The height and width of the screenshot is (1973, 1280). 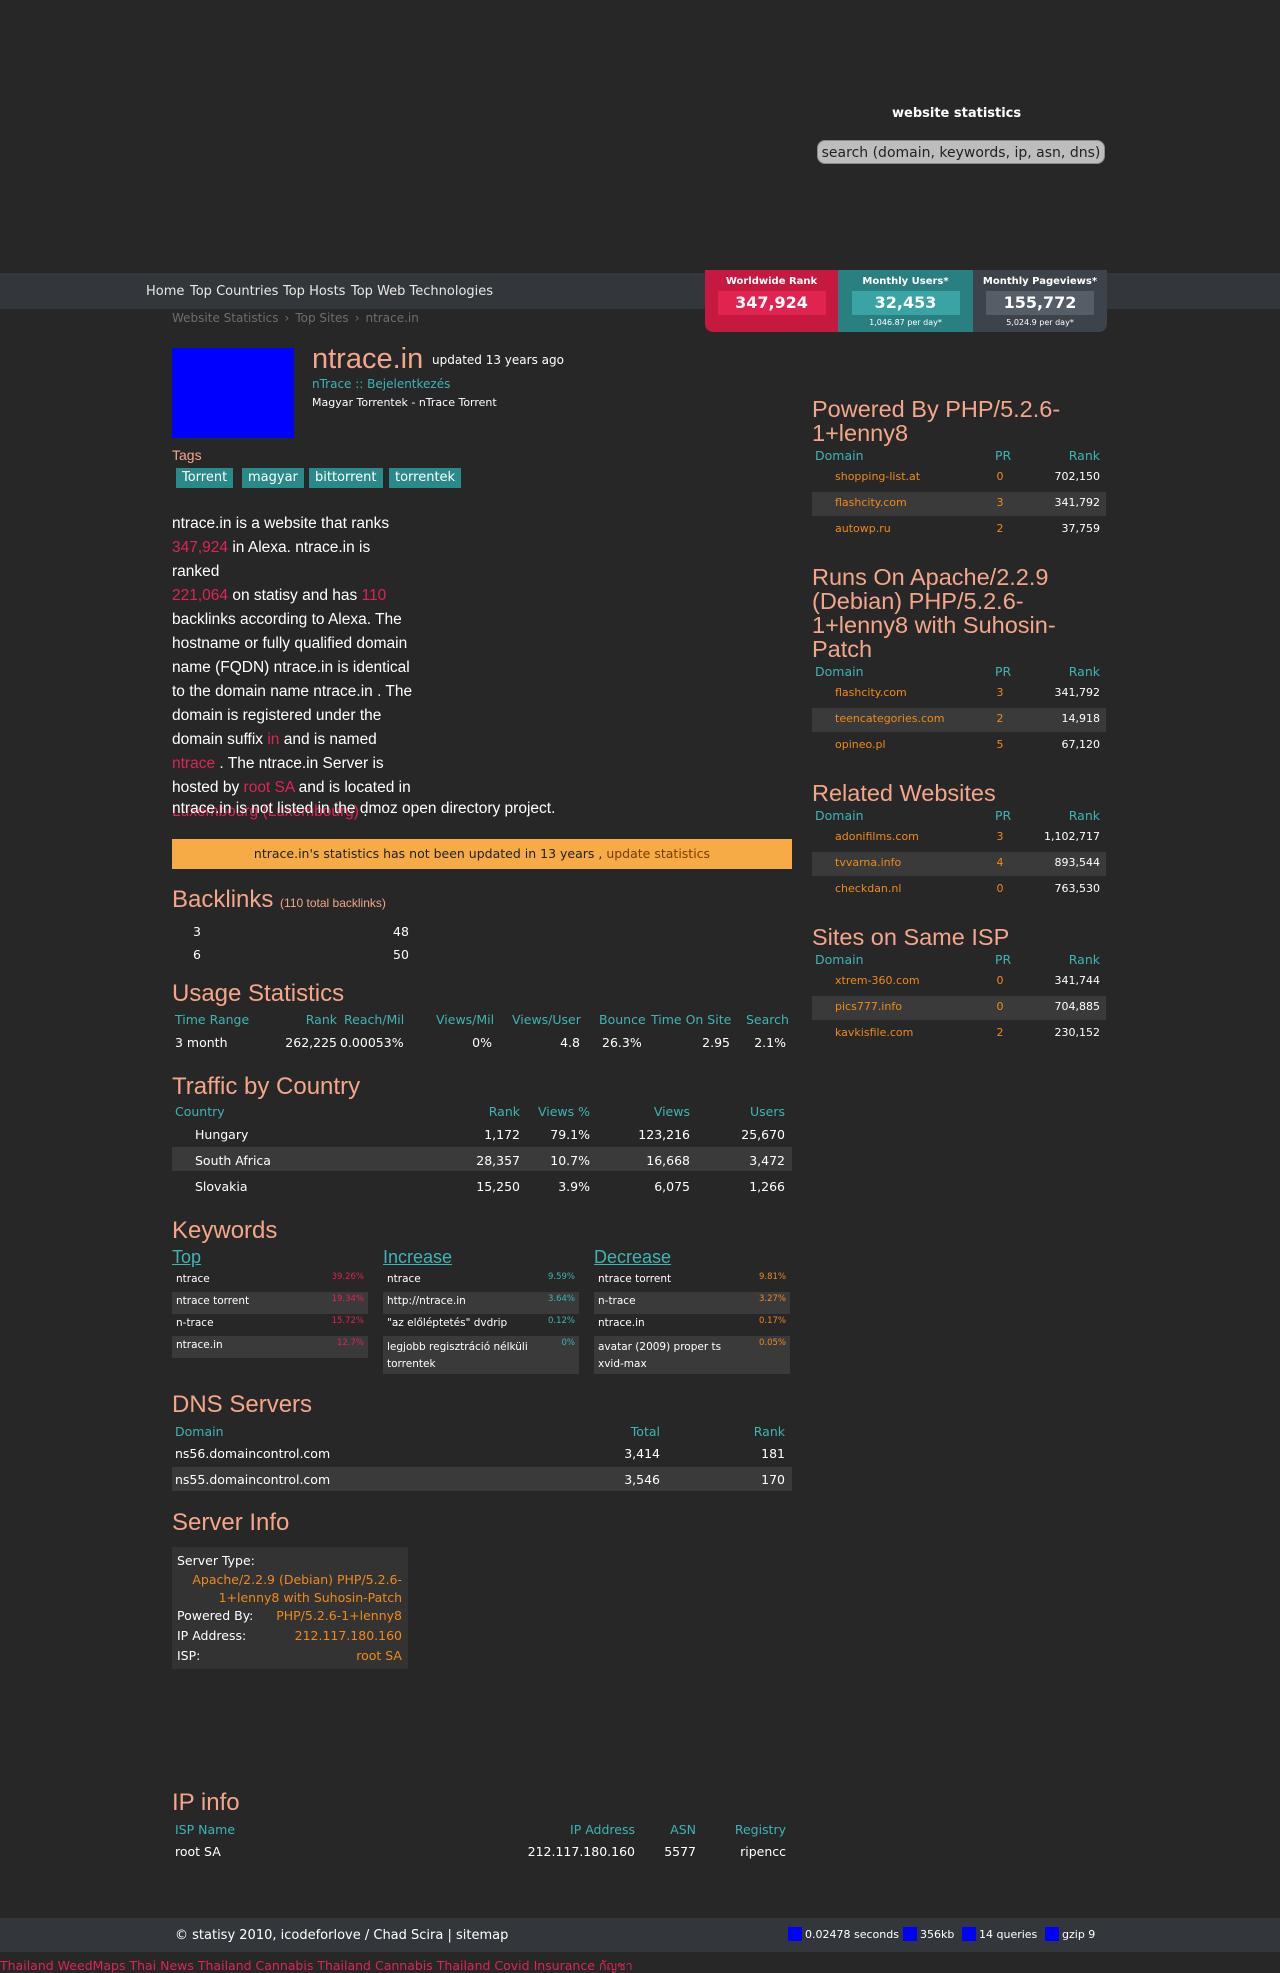 What do you see at coordinates (481, 1355) in the screenshot?
I see `keyword-row: legjobb regisztráció nélküli torrentek 0%` at bounding box center [481, 1355].